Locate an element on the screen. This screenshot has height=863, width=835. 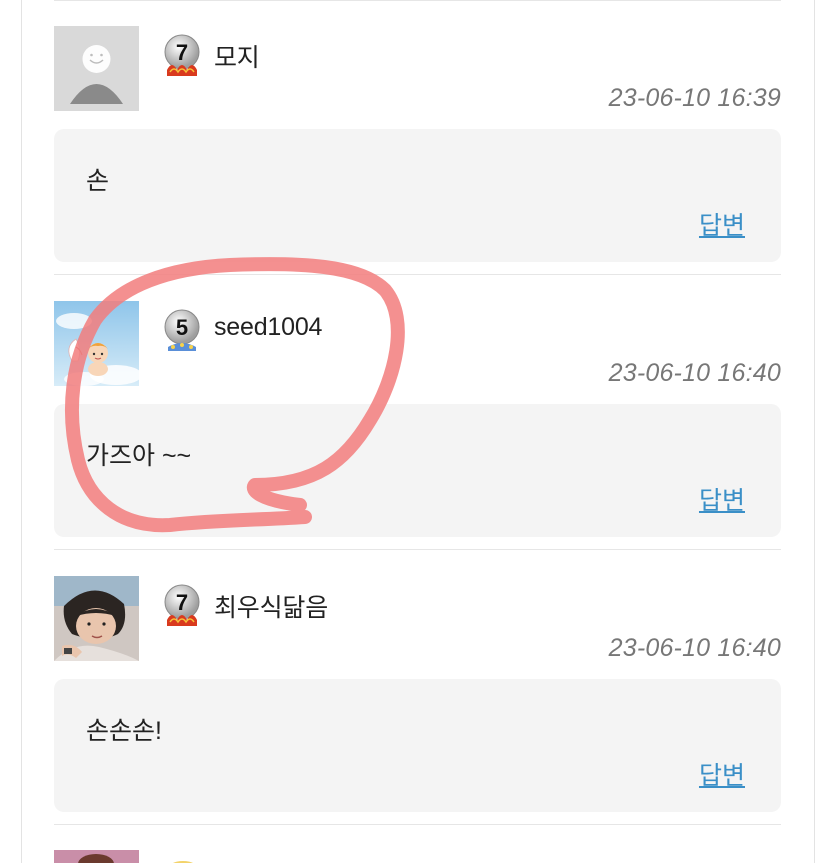
comment-body-box: 손 답변 is located at coordinates (417, 195).